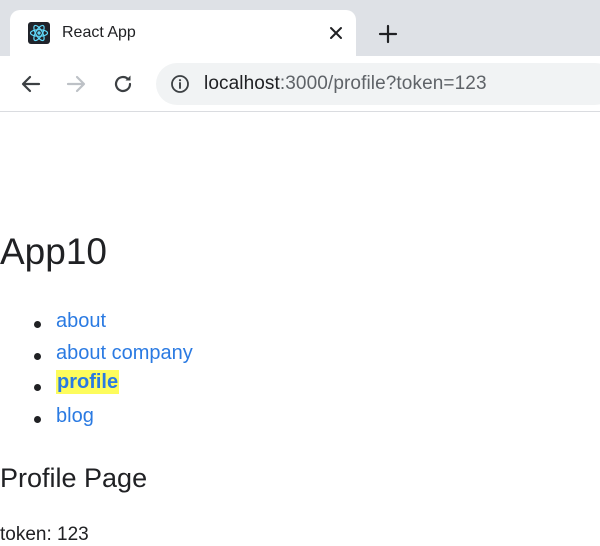  I want to click on address-bar: localhost:3000/profile?token=123, so click(378, 84).